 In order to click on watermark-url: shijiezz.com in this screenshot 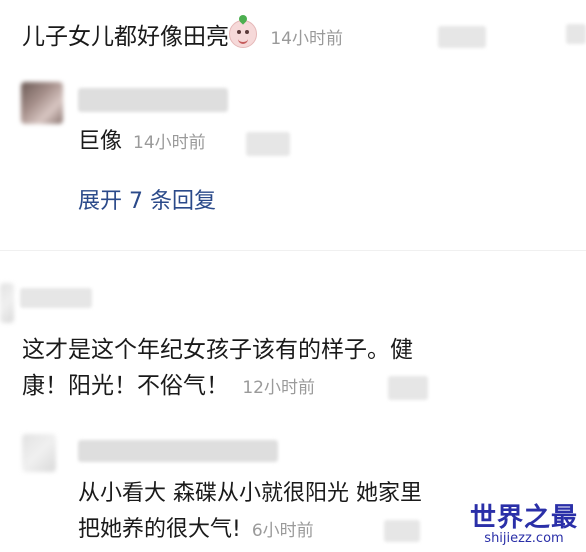, I will do `click(524, 538)`.